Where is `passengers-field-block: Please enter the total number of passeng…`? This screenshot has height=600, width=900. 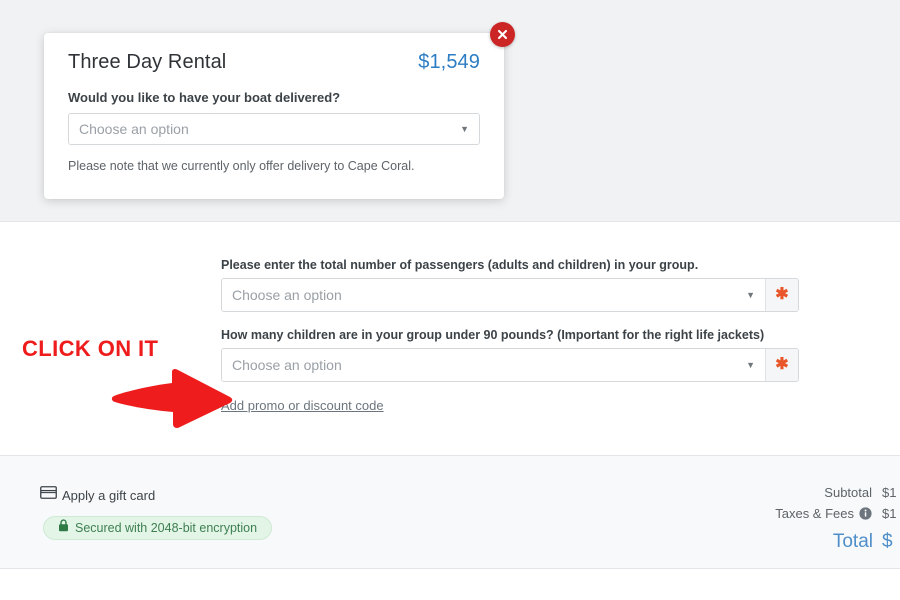 passengers-field-block: Please enter the total number of passeng… is located at coordinates (510, 285).